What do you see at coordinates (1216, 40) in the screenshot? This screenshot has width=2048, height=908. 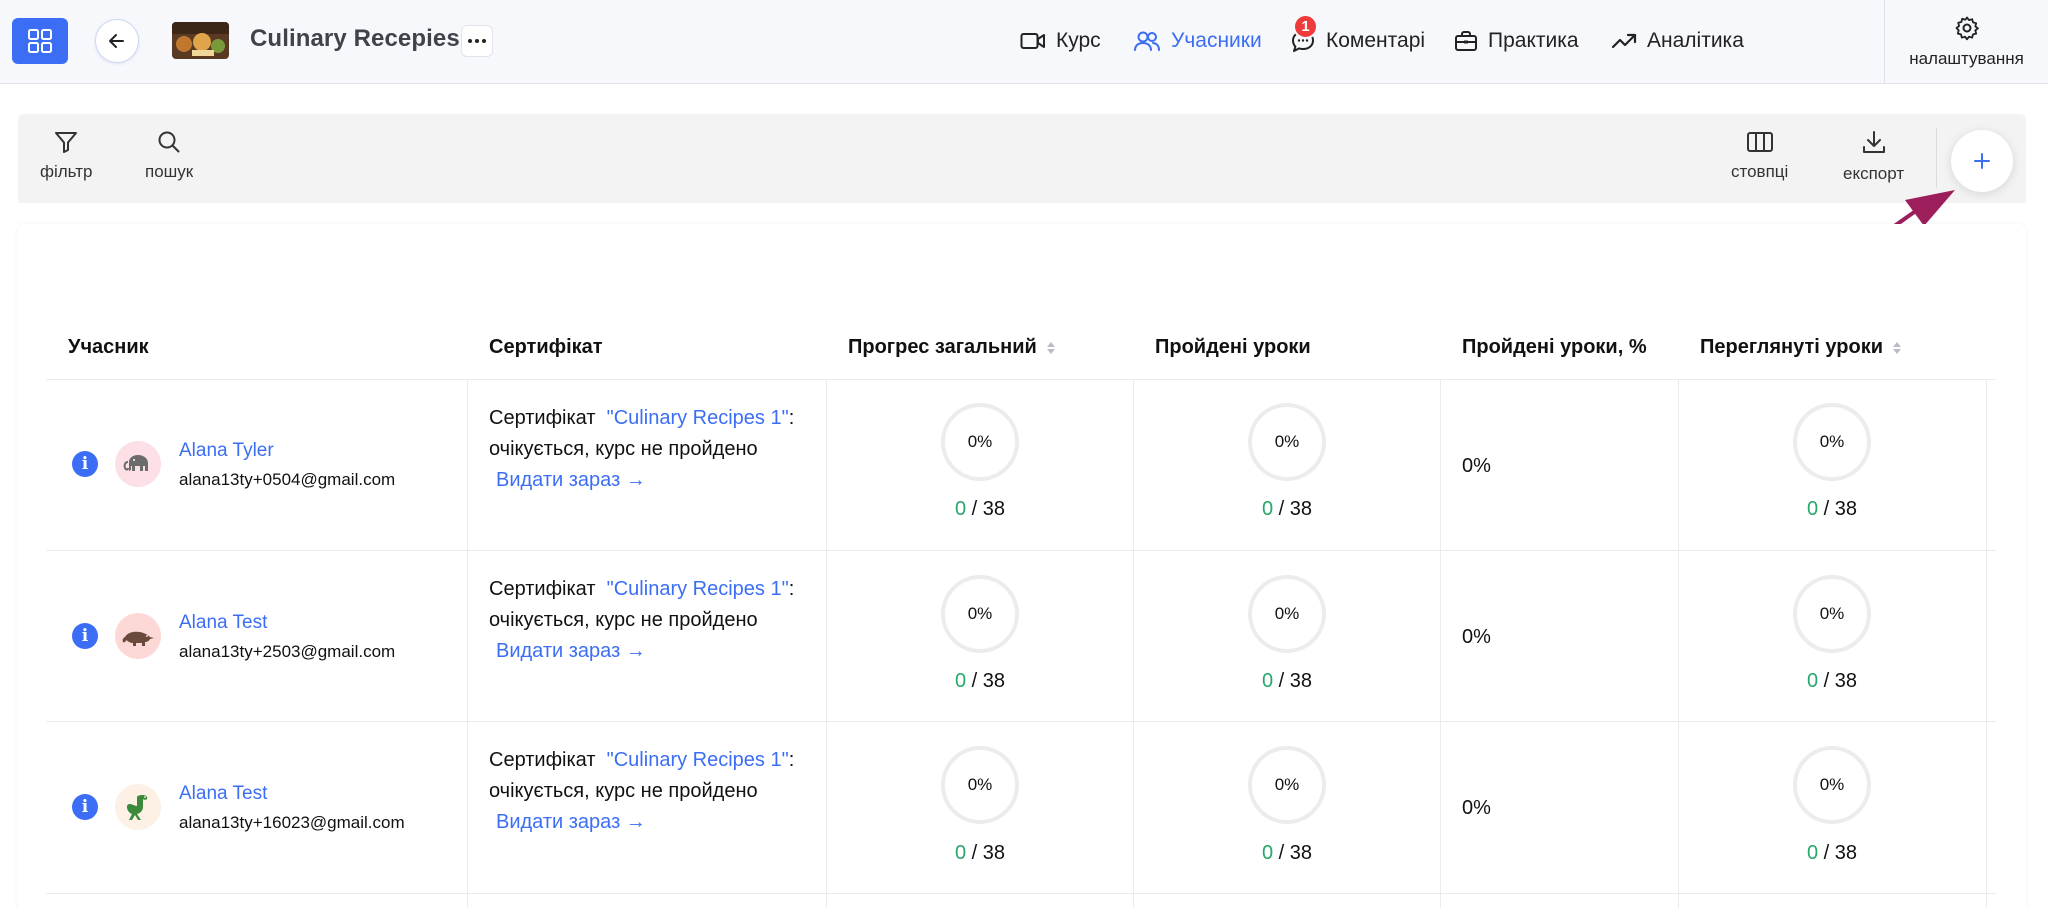 I see `nav-participants-label: Учасники` at bounding box center [1216, 40].